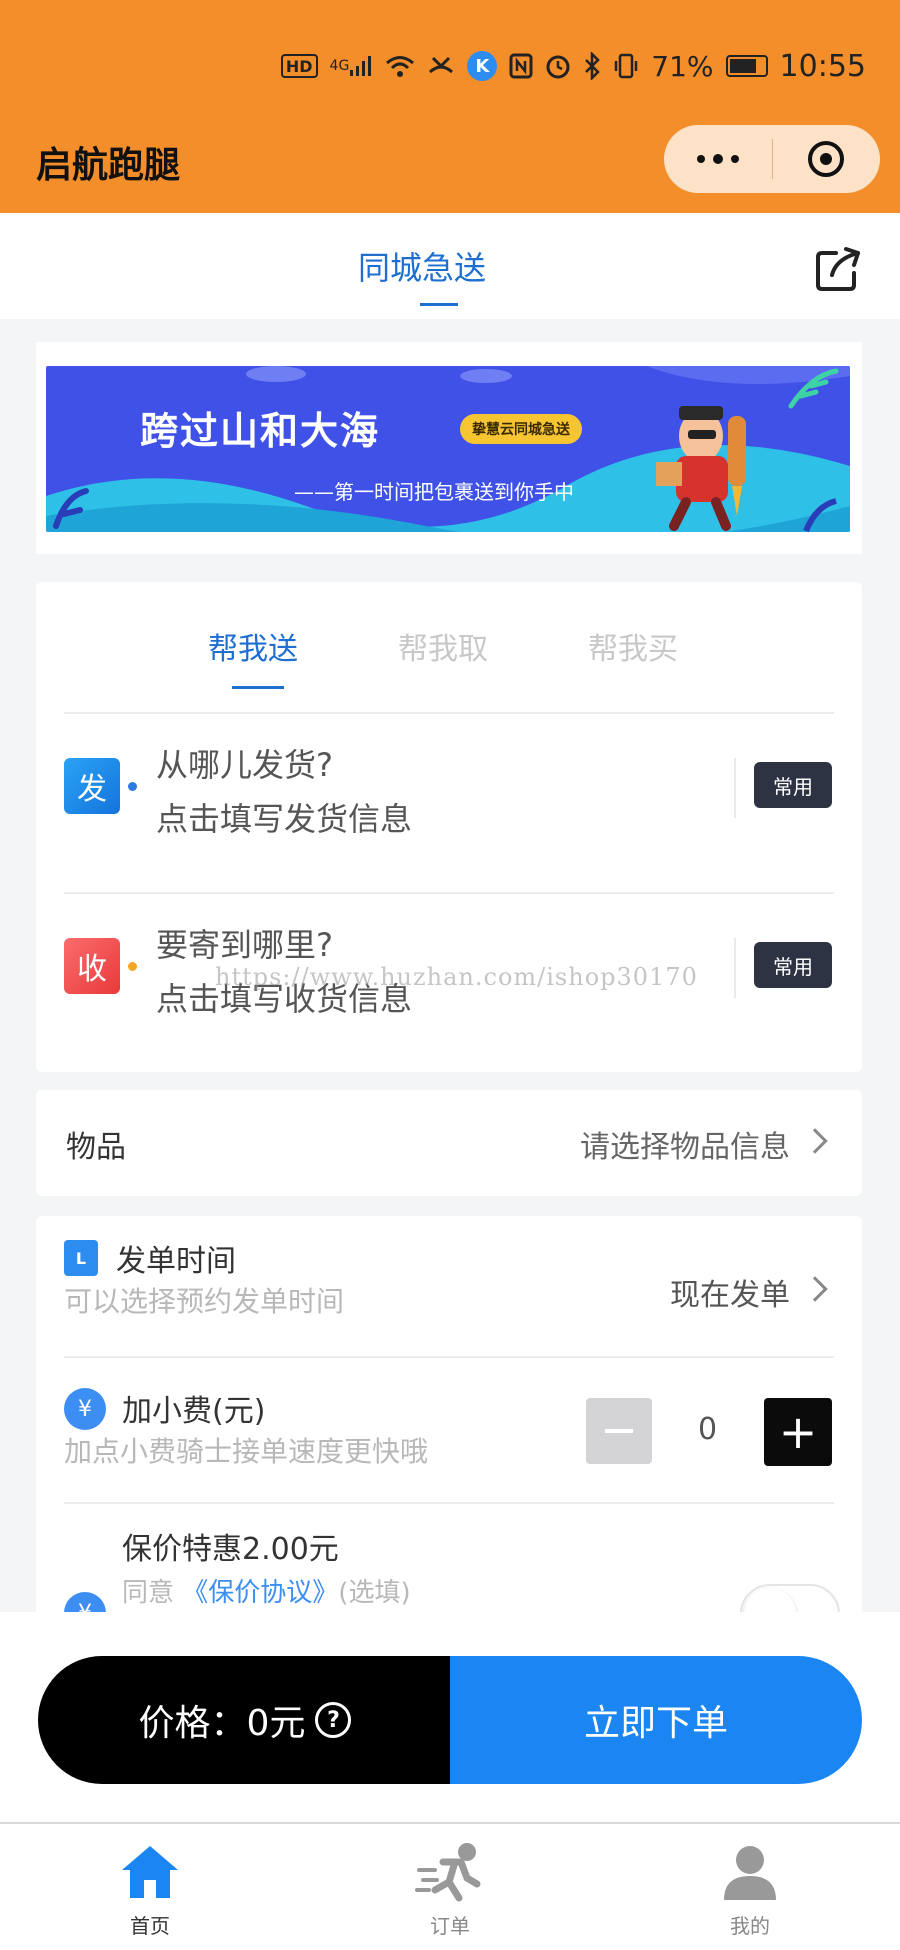 The height and width of the screenshot is (1950, 900). What do you see at coordinates (592, 66) in the screenshot?
I see `bluetooth-icon` at bounding box center [592, 66].